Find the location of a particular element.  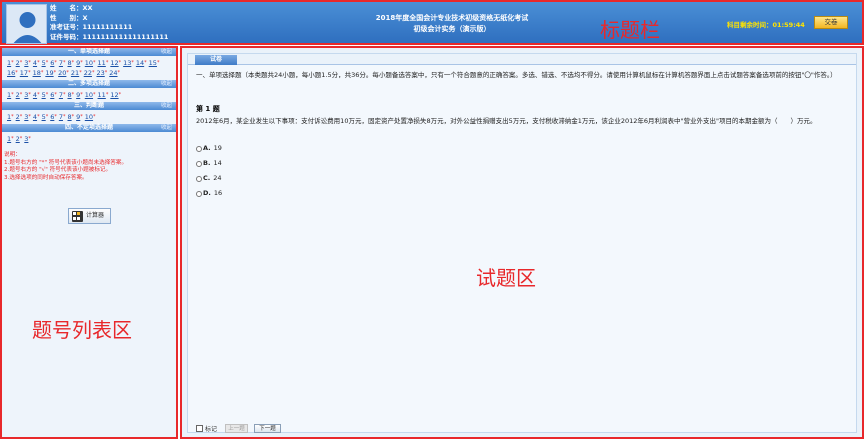

question-number-link: 14* is located at coordinates (141, 63).